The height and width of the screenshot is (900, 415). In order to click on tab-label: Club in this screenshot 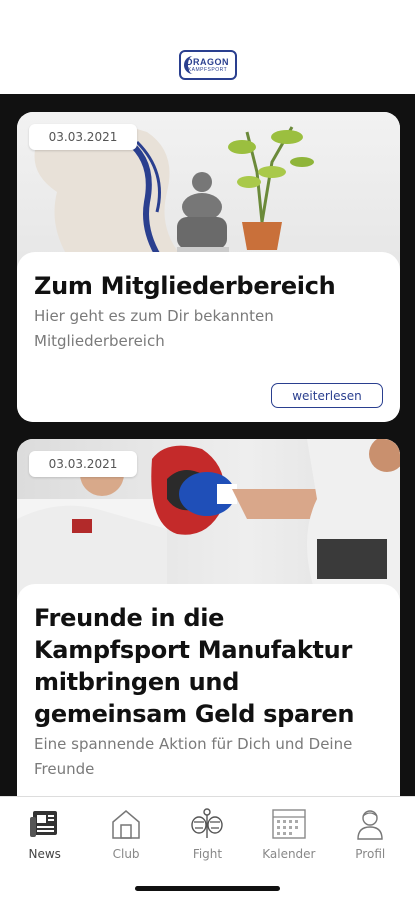, I will do `click(126, 854)`.